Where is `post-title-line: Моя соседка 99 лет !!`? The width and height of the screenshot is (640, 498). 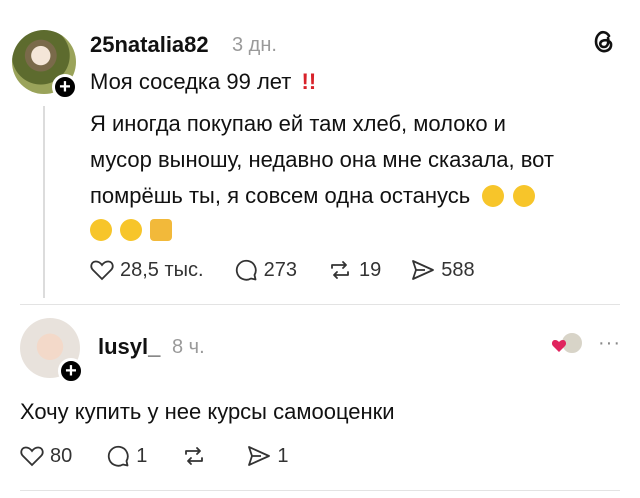
post-title-line: Моя соседка 99 лет !! is located at coordinates (203, 82).